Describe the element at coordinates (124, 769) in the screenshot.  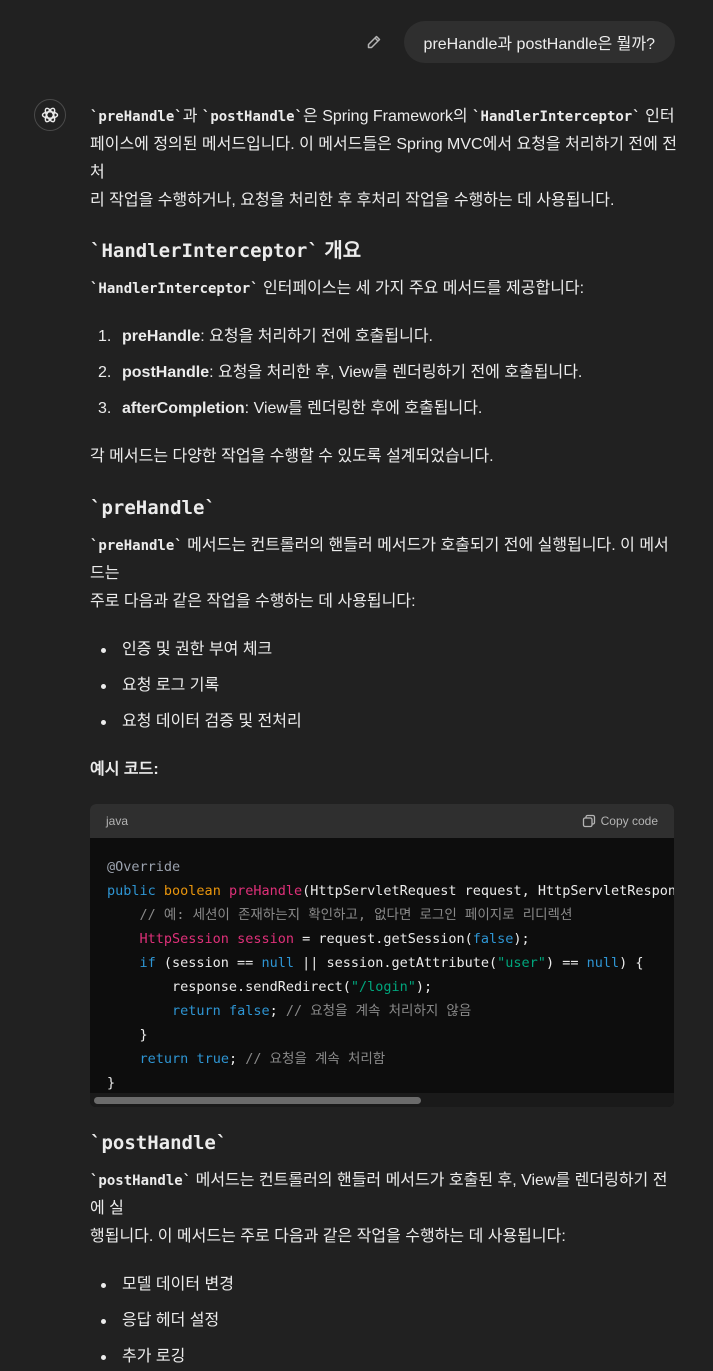
I see `example-label: 예시 코드:` at that location.